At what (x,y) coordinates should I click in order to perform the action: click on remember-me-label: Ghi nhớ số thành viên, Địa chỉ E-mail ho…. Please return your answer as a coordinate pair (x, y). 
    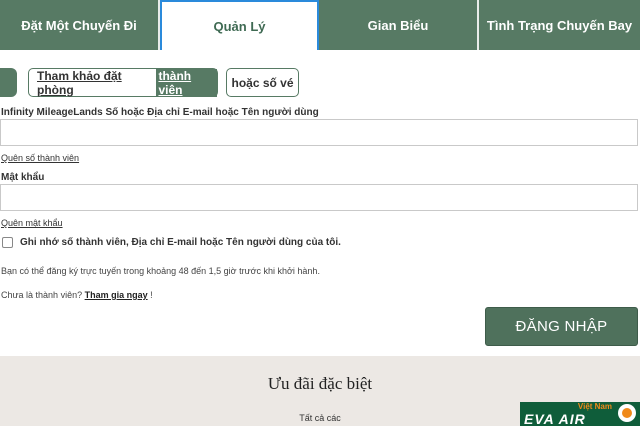
    Looking at the image, I should click on (180, 242).